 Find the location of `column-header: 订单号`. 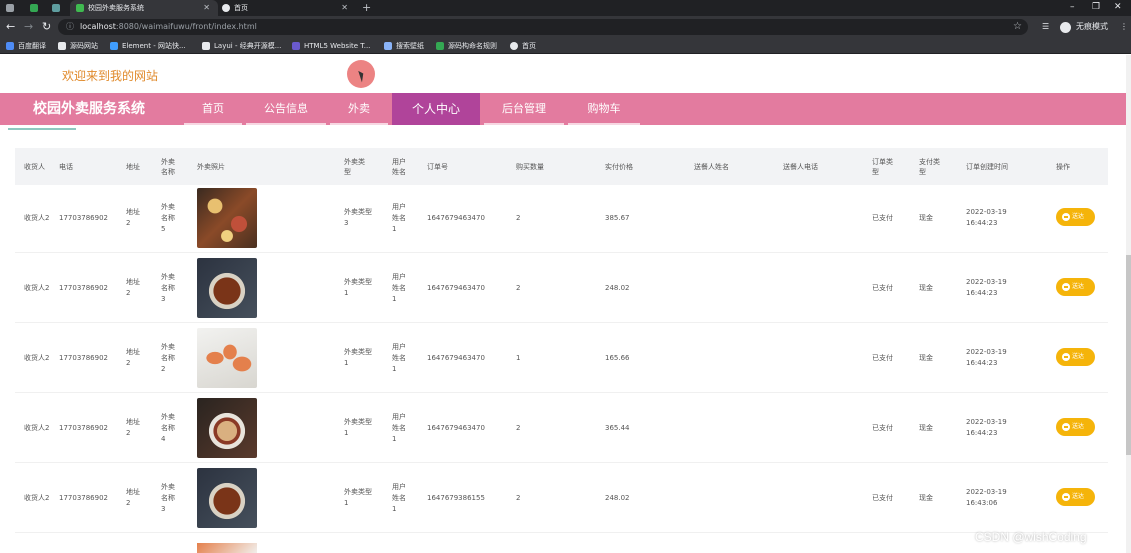

column-header: 订单号 is located at coordinates (437, 166).